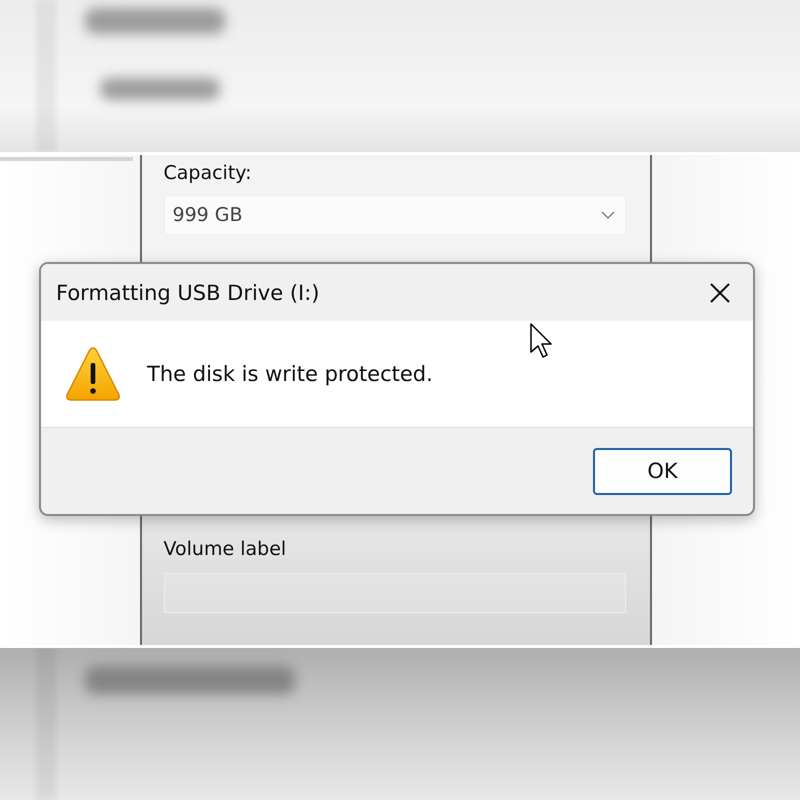 Image resolution: width=800 pixels, height=800 pixels. I want to click on chevron-down-icon, so click(607, 215).